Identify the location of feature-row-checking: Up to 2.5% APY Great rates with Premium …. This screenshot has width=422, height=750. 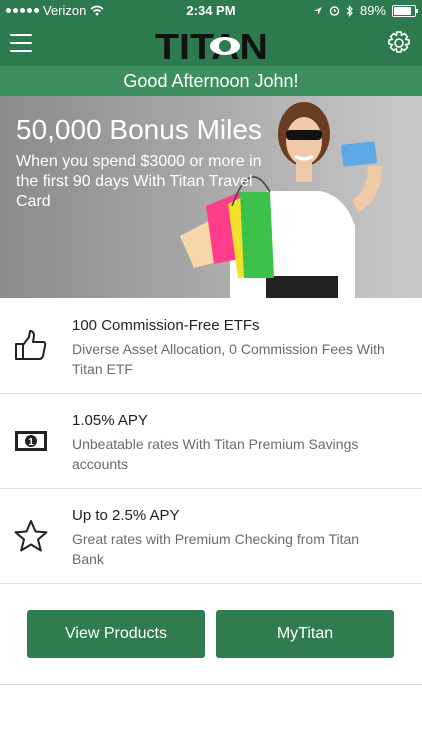
(211, 536).